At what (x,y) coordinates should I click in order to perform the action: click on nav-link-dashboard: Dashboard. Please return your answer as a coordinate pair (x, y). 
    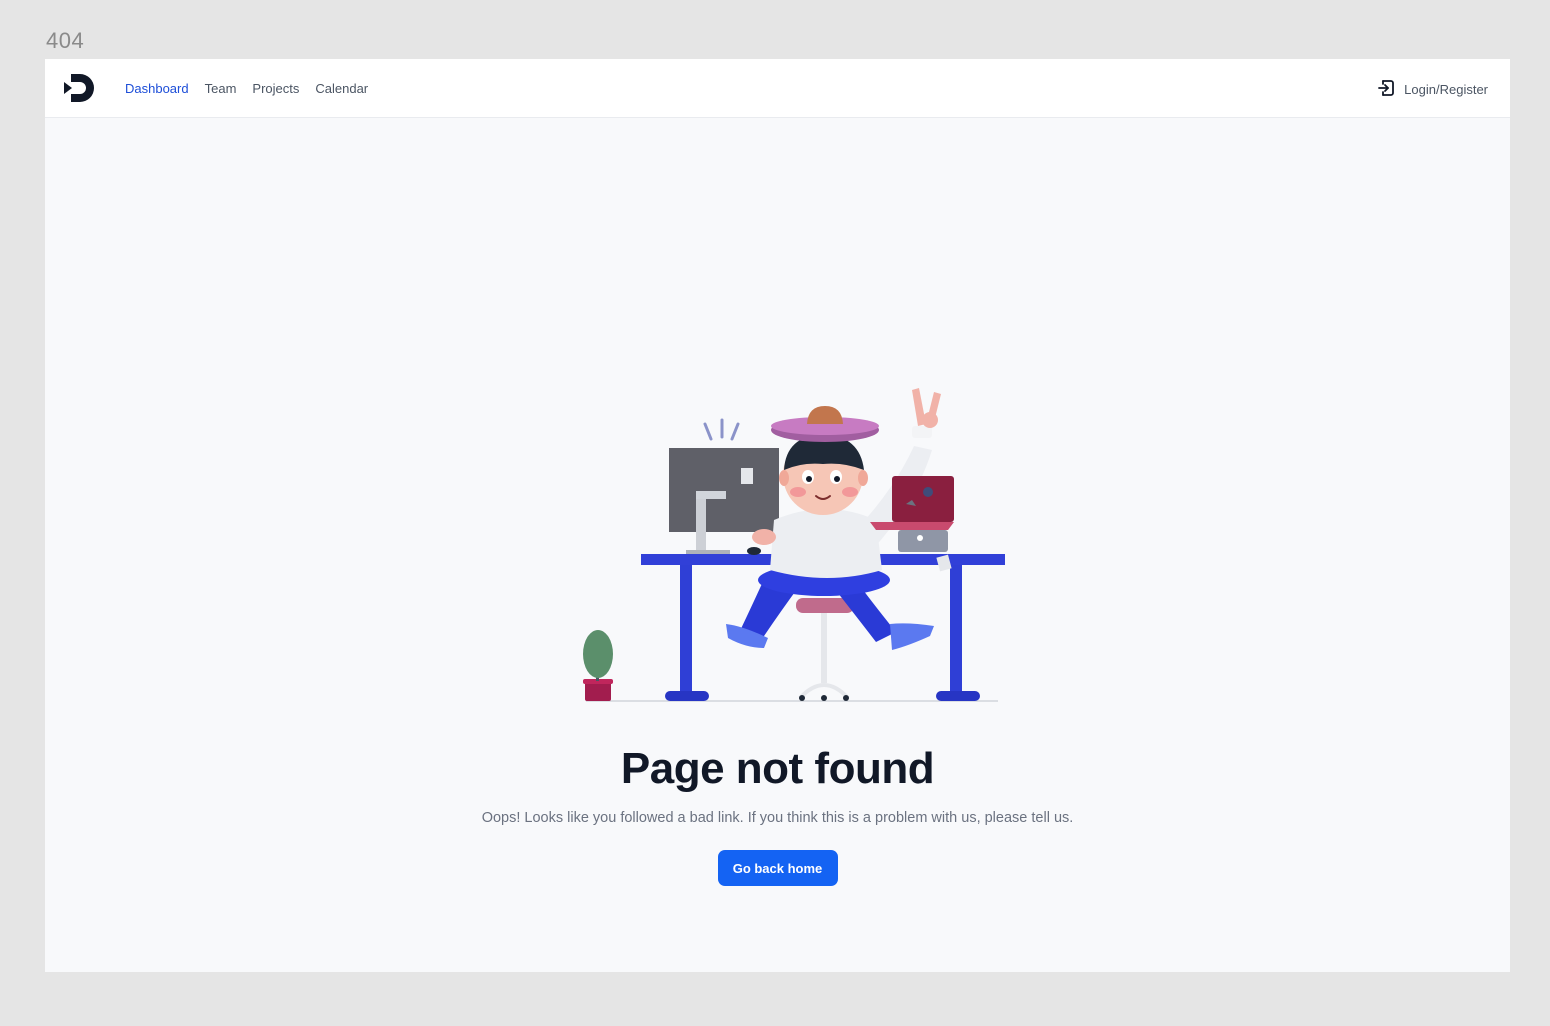
    Looking at the image, I should click on (157, 88).